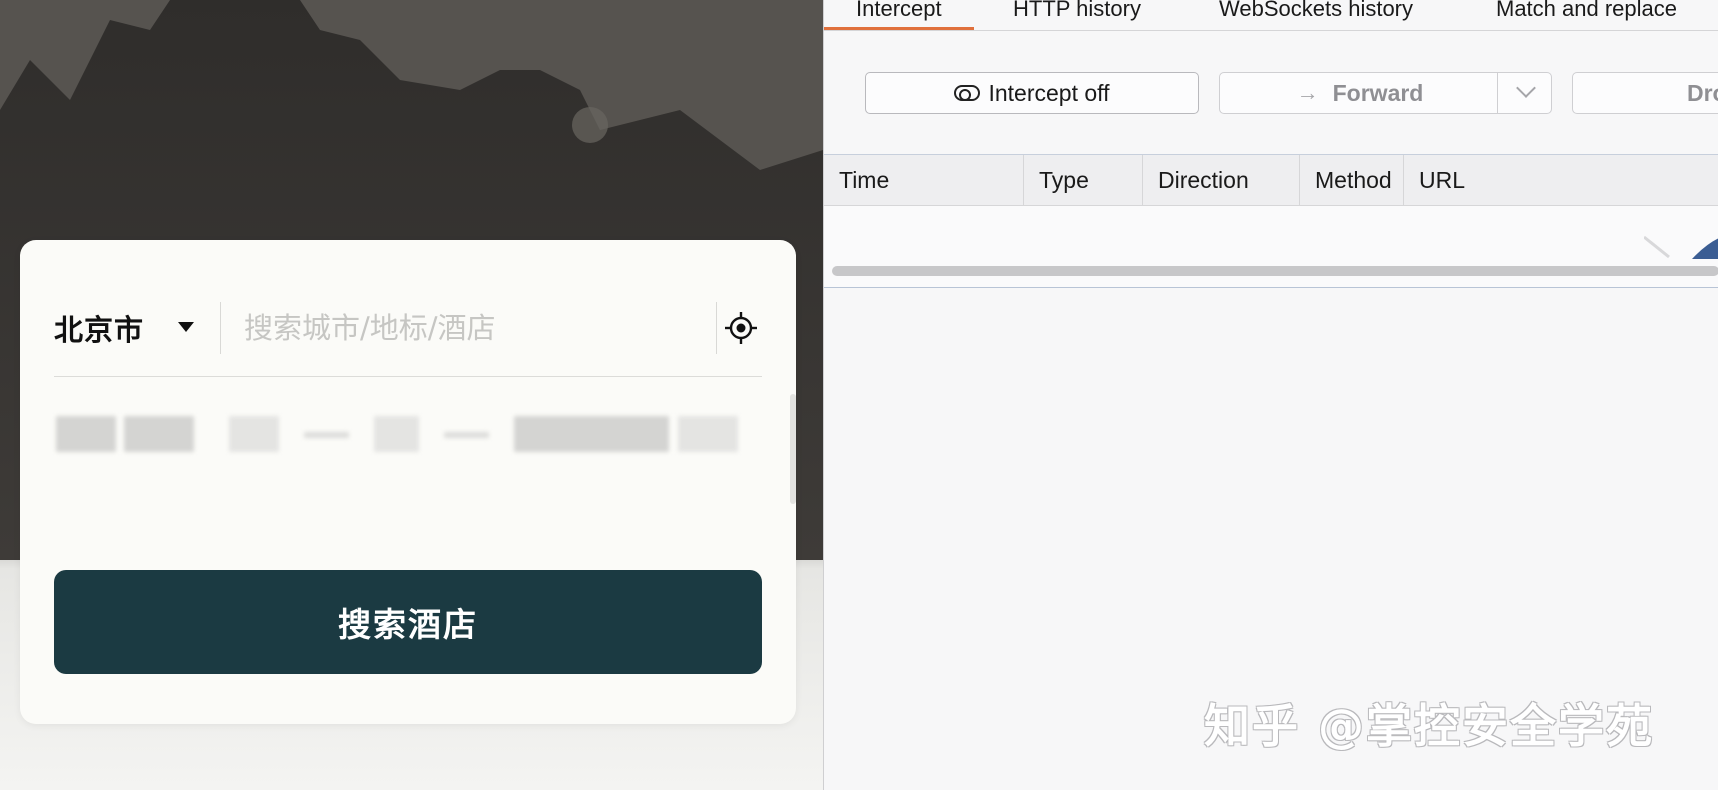 This screenshot has height=790, width=1718. I want to click on search-hotel-button: 搜索酒店, so click(408, 622).